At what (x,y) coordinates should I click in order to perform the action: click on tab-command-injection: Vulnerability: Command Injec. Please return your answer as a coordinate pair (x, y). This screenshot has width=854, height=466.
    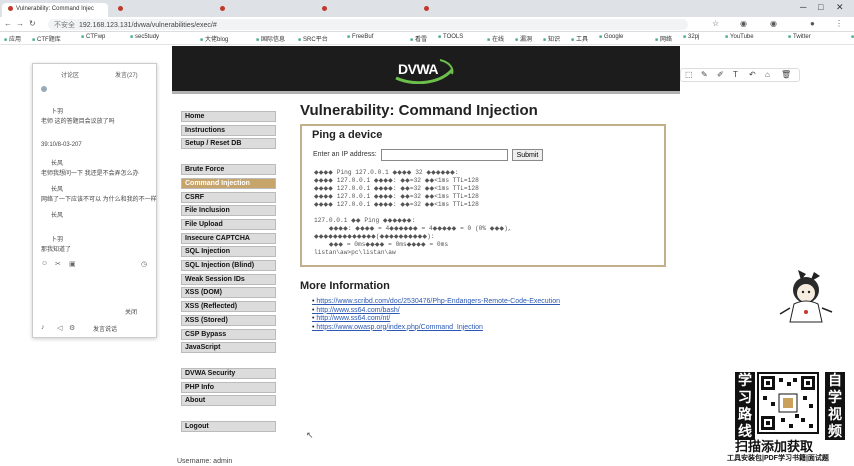
    Looking at the image, I should click on (55, 10).